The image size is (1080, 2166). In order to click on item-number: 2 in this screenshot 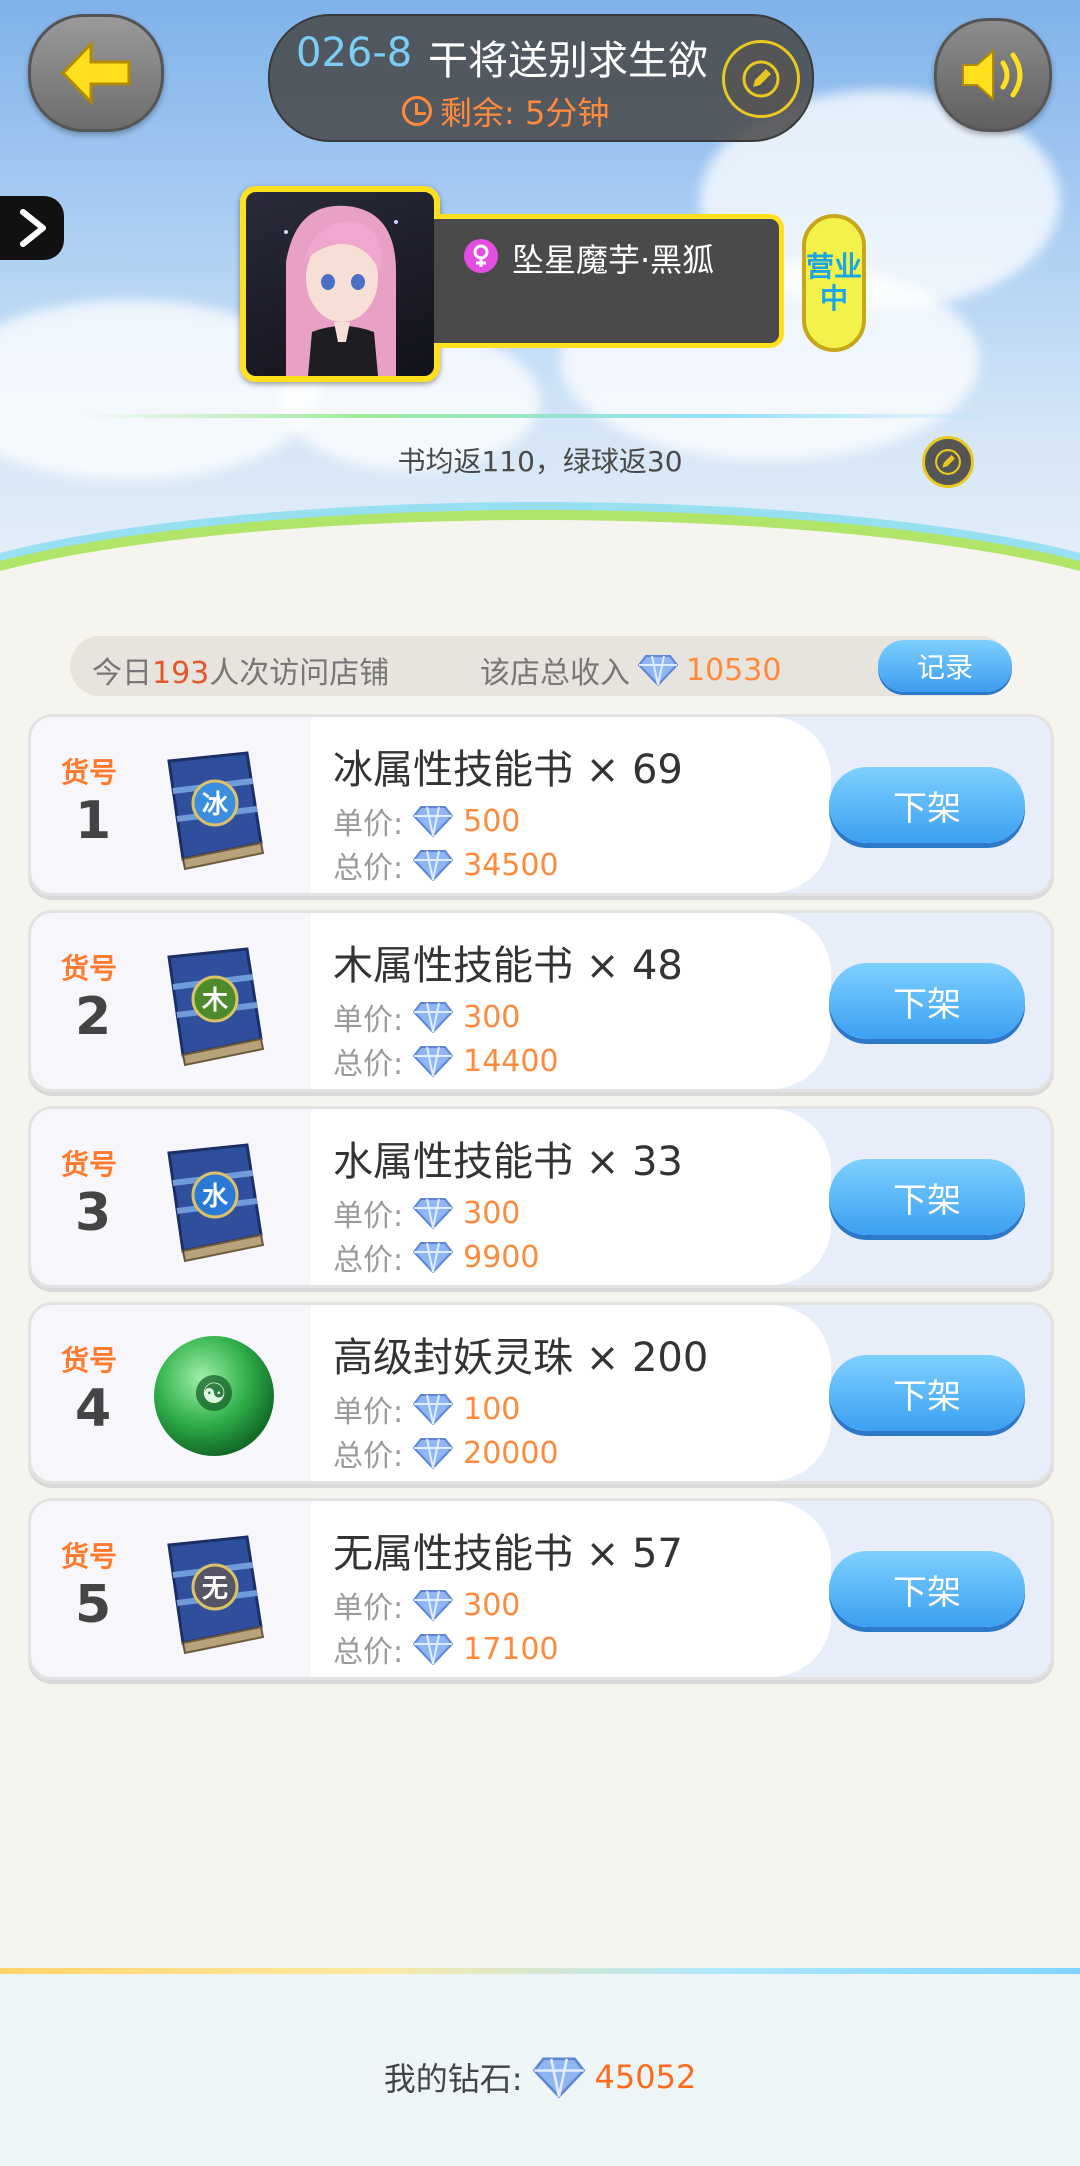, I will do `click(93, 1017)`.